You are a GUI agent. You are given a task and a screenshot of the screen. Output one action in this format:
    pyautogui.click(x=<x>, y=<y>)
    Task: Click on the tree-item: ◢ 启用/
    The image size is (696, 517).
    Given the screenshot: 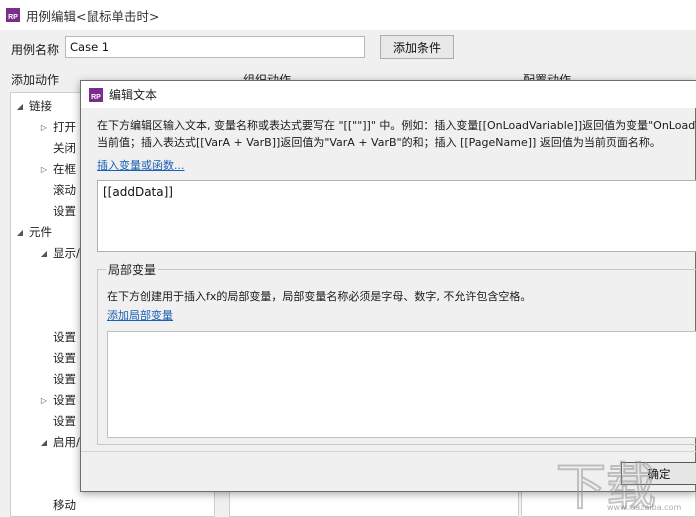 What is the action you would take?
    pyautogui.click(x=59, y=442)
    